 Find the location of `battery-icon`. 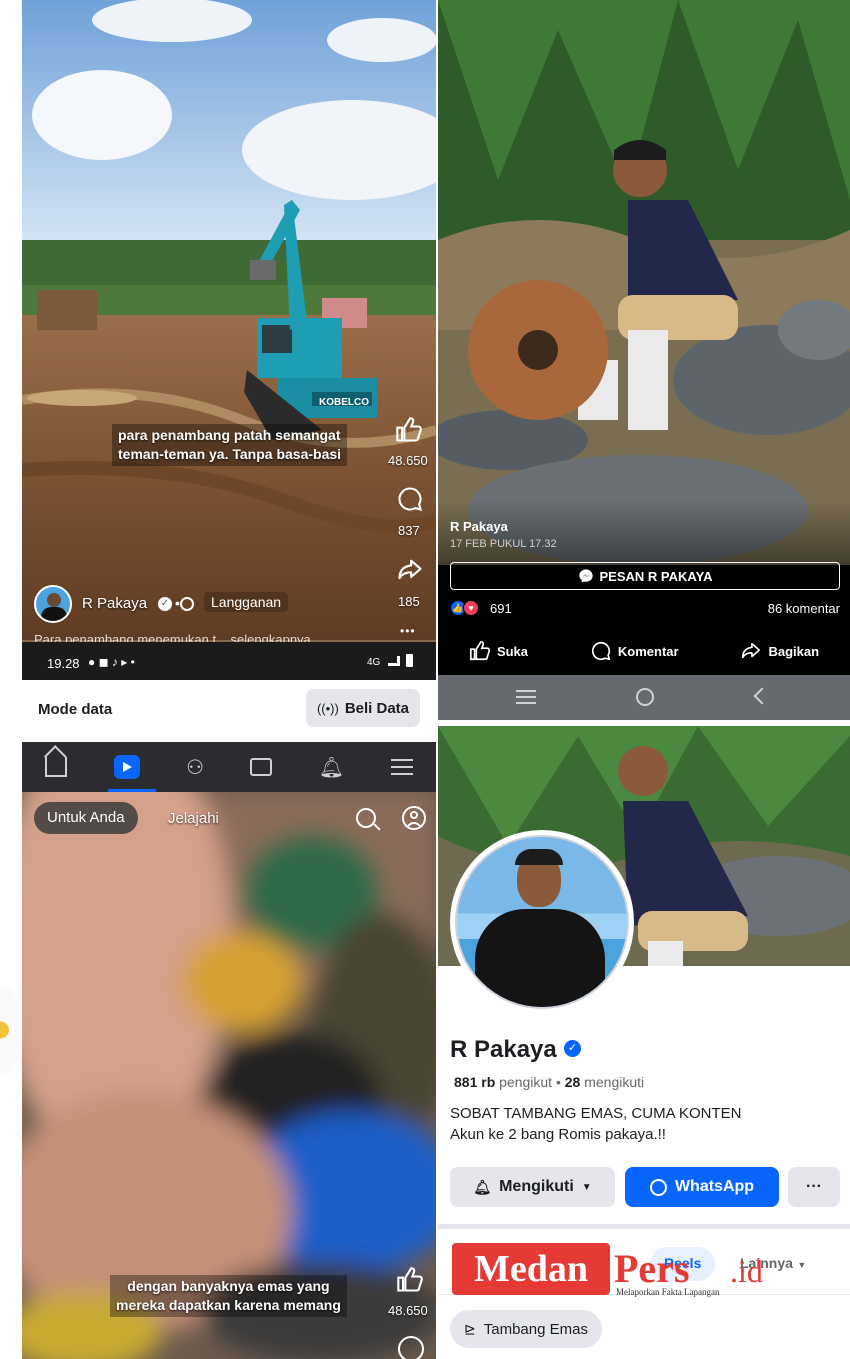

battery-icon is located at coordinates (409, 660).